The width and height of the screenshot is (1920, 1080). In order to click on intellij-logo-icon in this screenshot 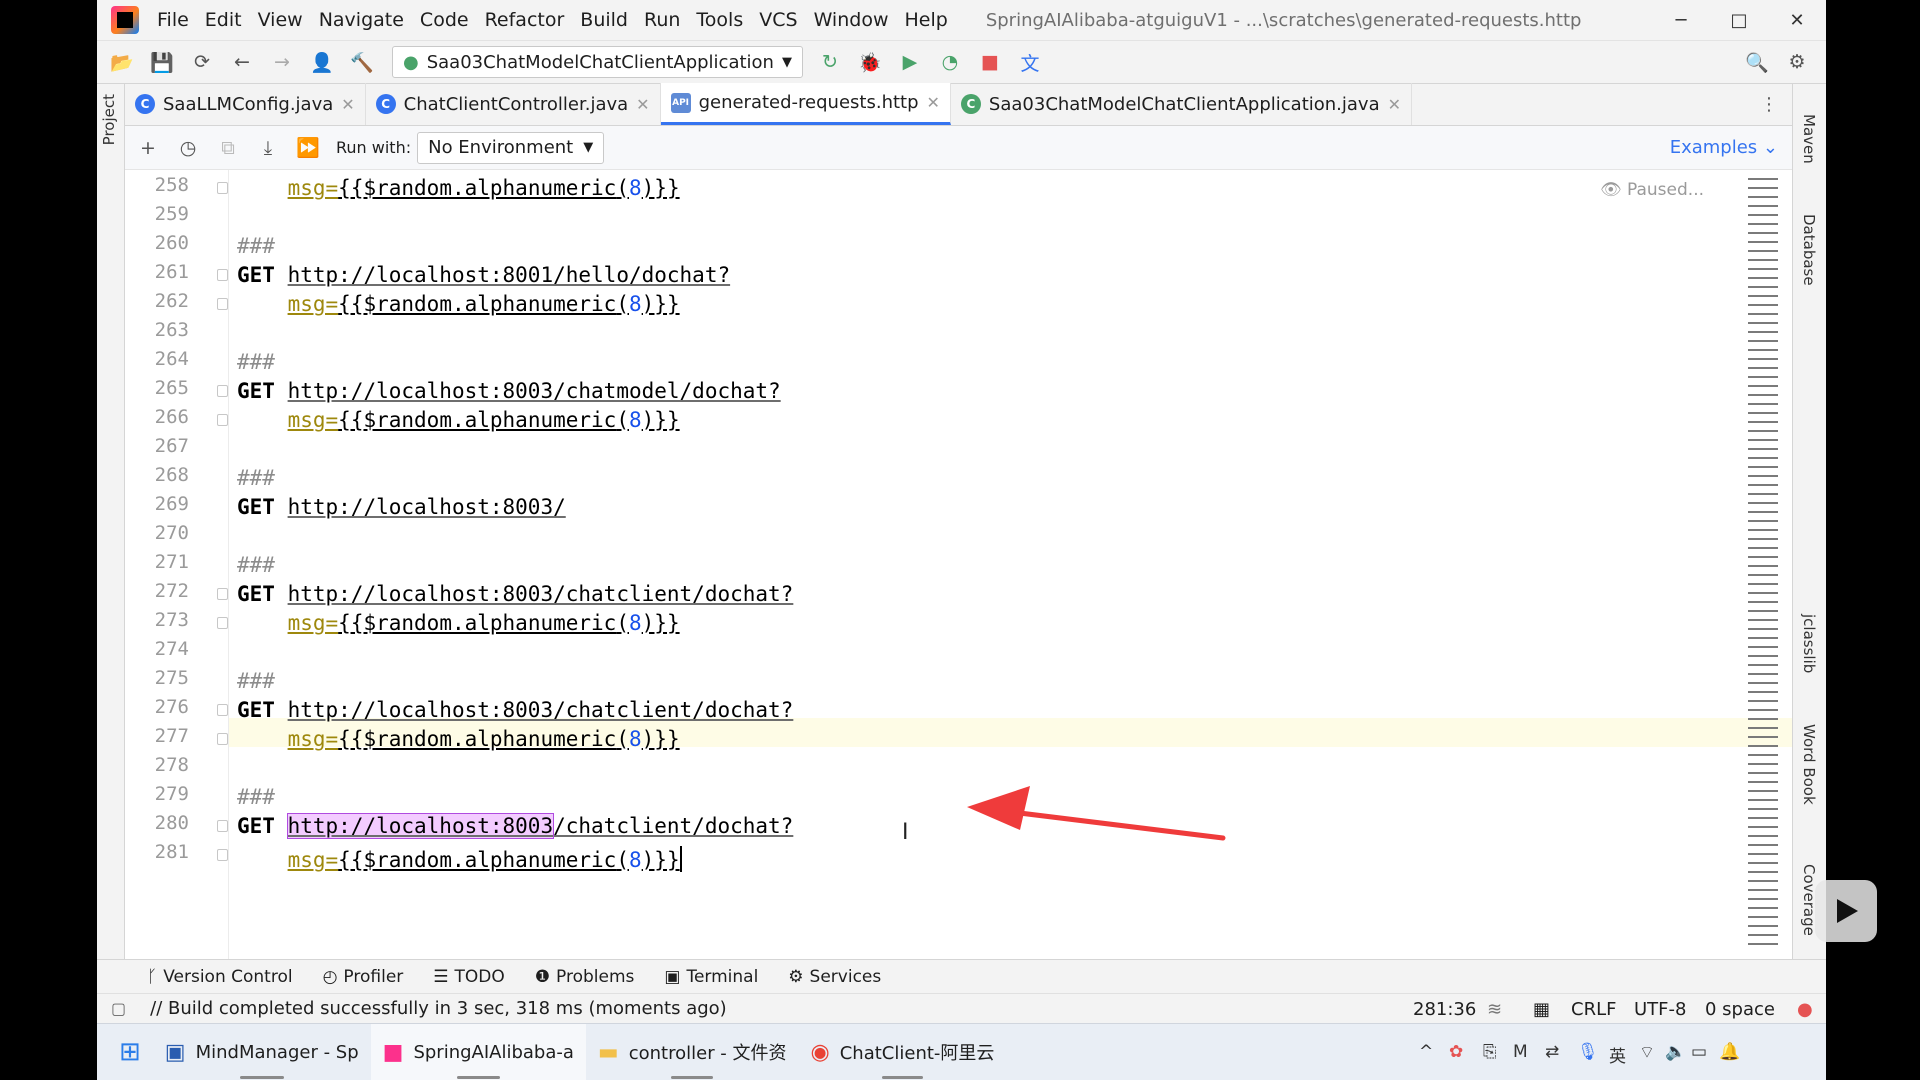, I will do `click(125, 20)`.